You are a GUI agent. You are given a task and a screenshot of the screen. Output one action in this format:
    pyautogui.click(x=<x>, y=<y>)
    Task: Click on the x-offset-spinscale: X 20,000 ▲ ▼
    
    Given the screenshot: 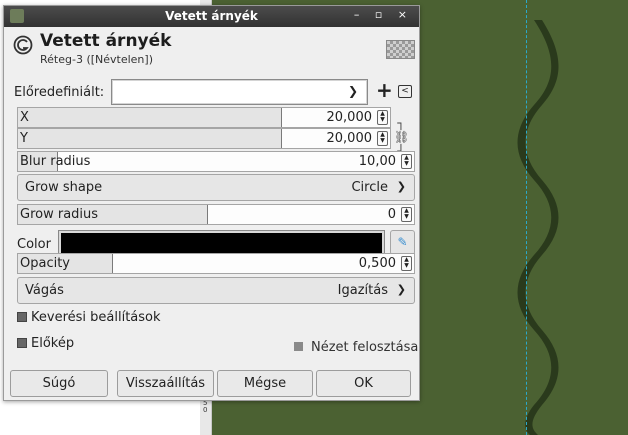 What is the action you would take?
    pyautogui.click(x=204, y=117)
    